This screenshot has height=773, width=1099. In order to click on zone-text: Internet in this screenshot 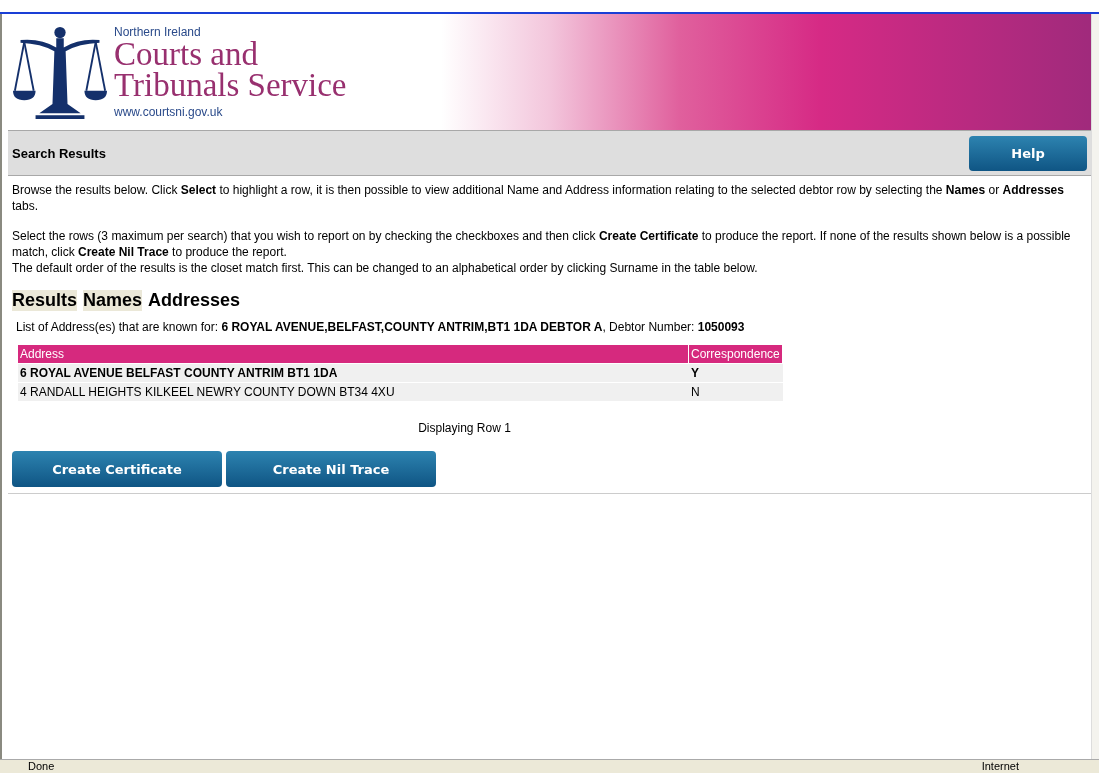, I will do `click(1000, 766)`.